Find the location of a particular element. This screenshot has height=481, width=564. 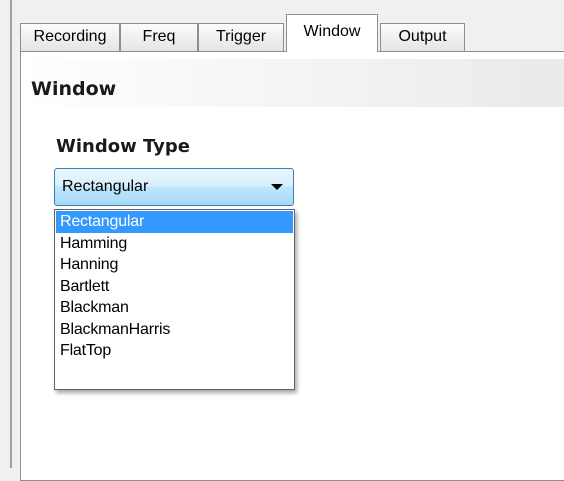

dropdown-option-blackmanharris: BlackmanHarris is located at coordinates (174, 330).